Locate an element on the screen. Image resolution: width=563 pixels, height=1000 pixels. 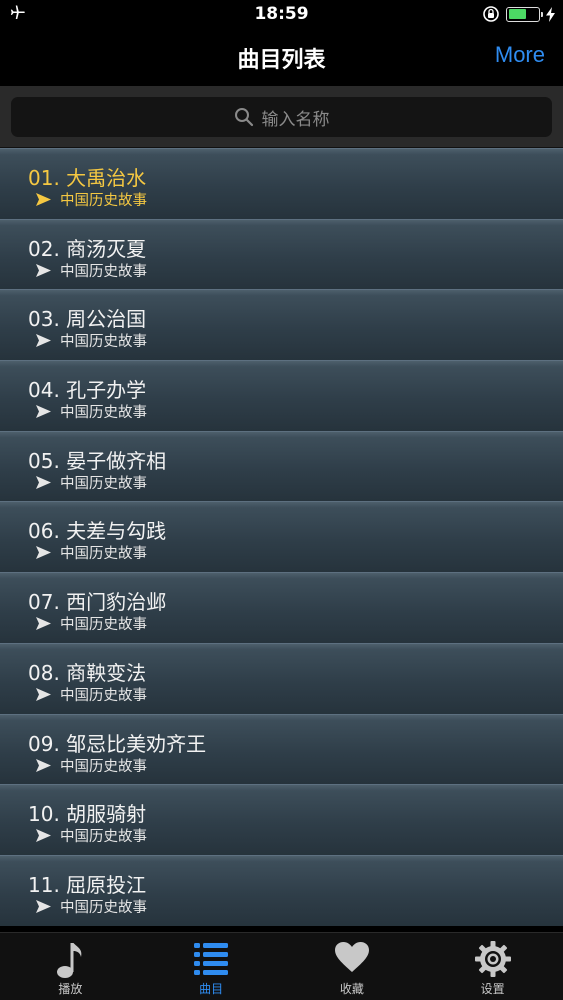
track-row-03: 03. 周公治国 中国历史故事 is located at coordinates (281, 325).